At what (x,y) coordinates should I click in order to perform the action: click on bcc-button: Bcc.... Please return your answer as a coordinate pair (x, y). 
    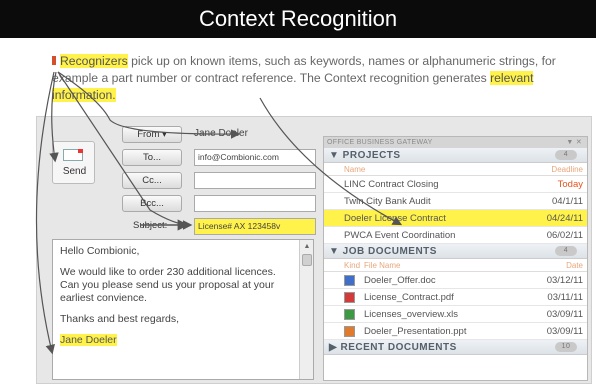
    Looking at the image, I should click on (152, 203).